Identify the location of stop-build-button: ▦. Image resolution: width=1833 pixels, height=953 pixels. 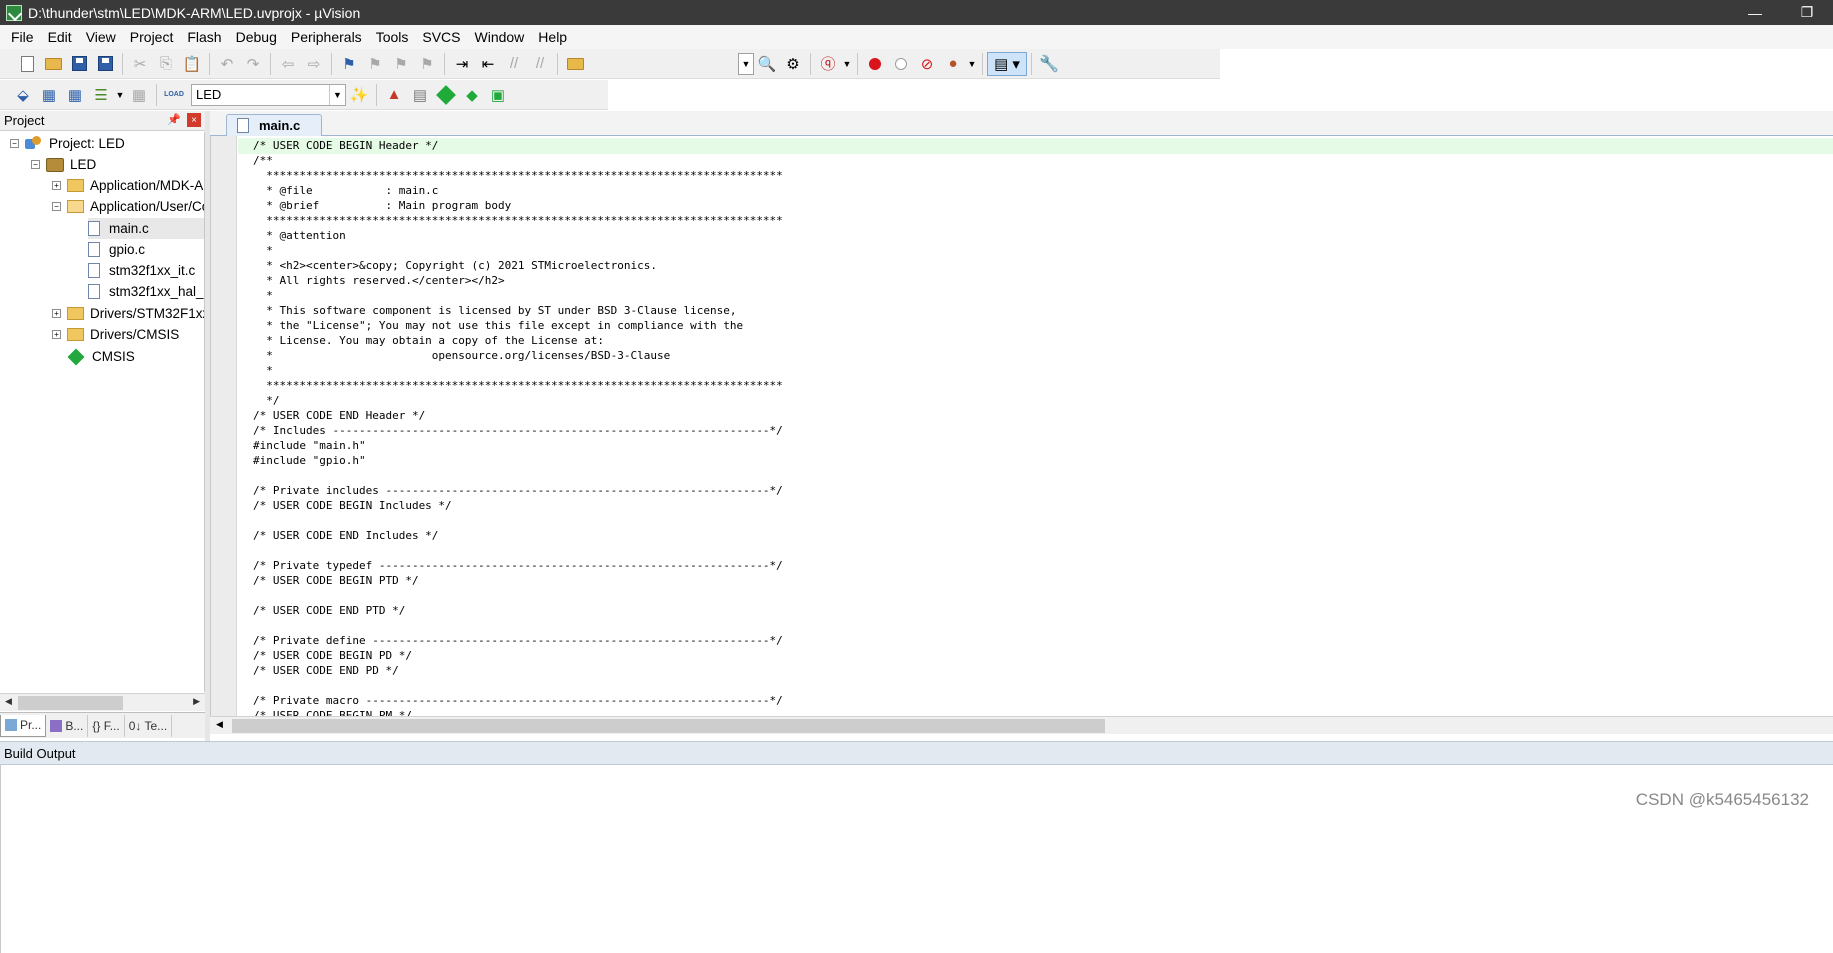
(139, 95).